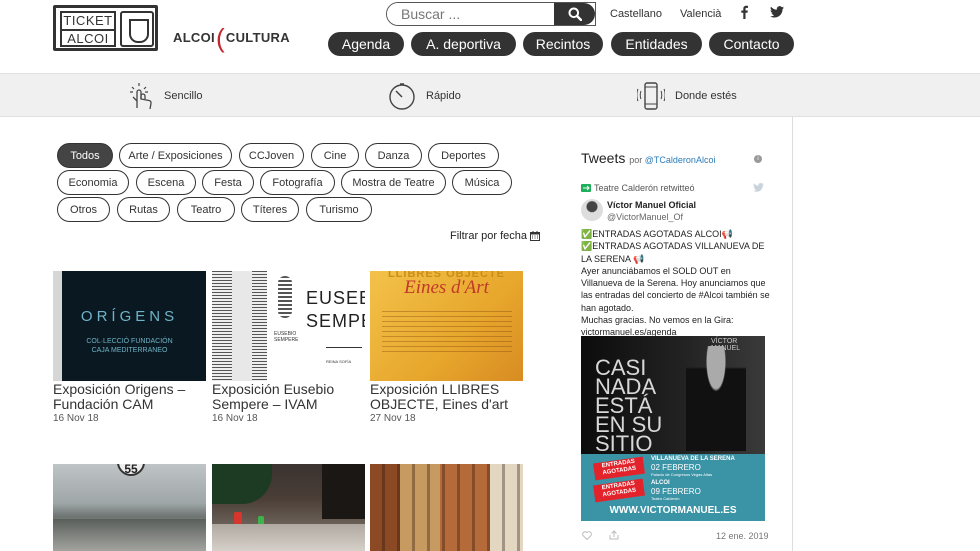 The width and height of the screenshot is (980, 551). What do you see at coordinates (680, 160) in the screenshot?
I see `tweets-handle-link: @TCalderonAlcoi` at bounding box center [680, 160].